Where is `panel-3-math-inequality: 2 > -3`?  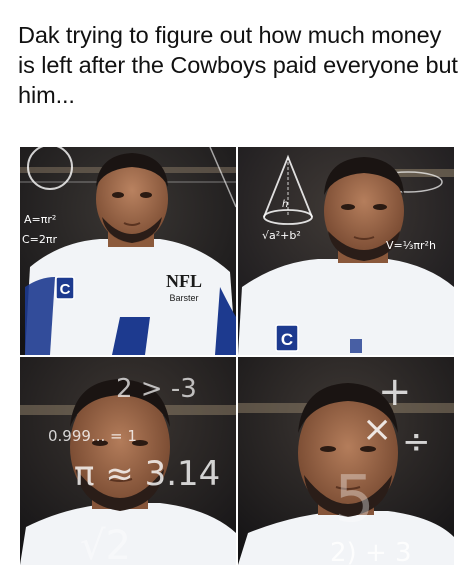
panel-3-math-inequality: 2 > -3 is located at coordinates (156, 389).